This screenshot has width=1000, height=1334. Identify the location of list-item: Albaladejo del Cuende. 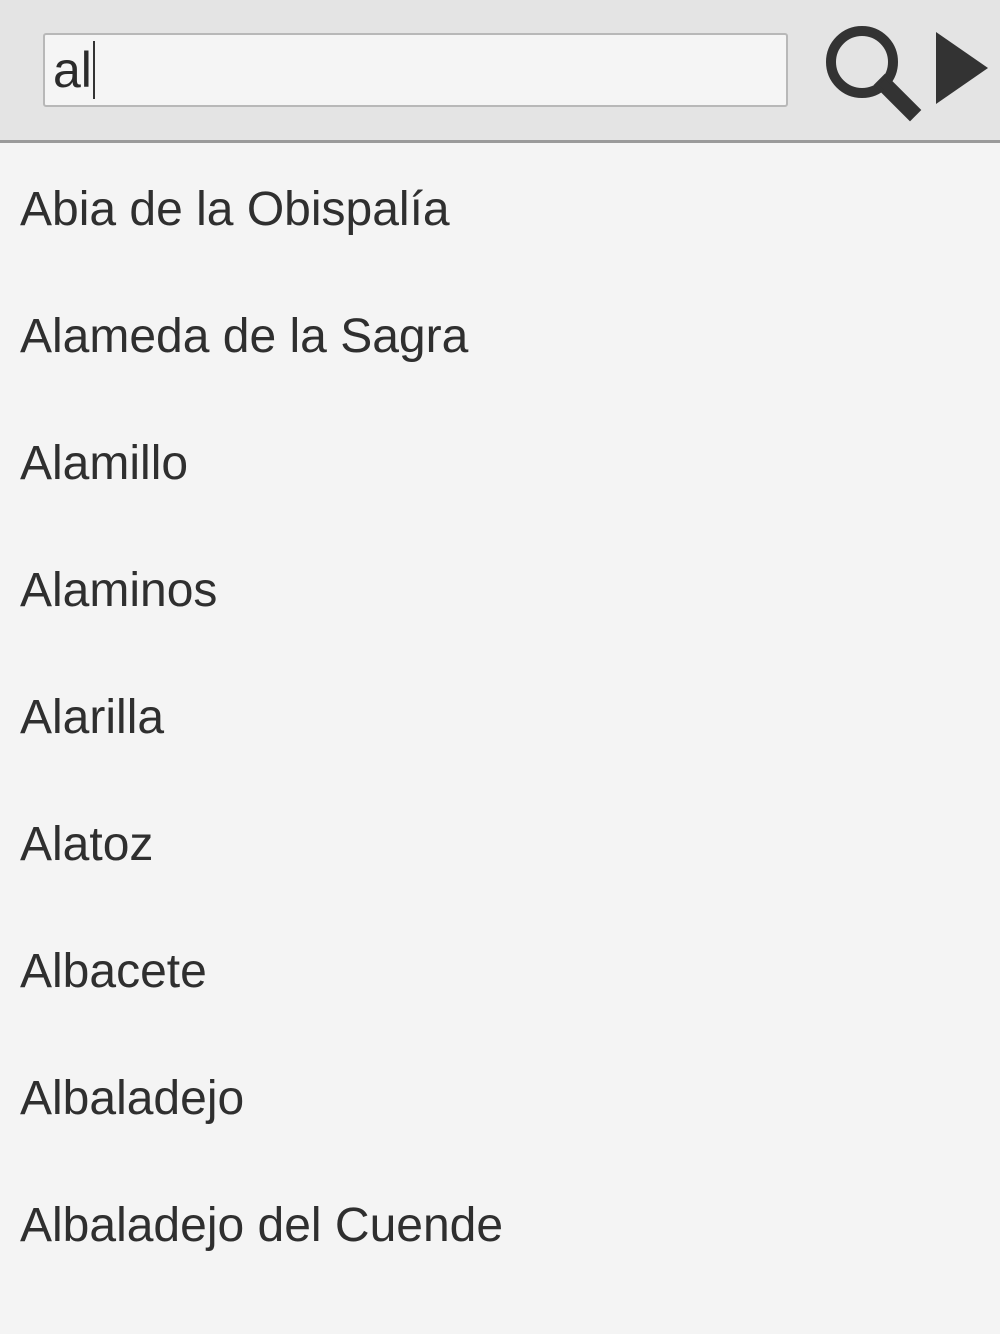
(500, 1225).